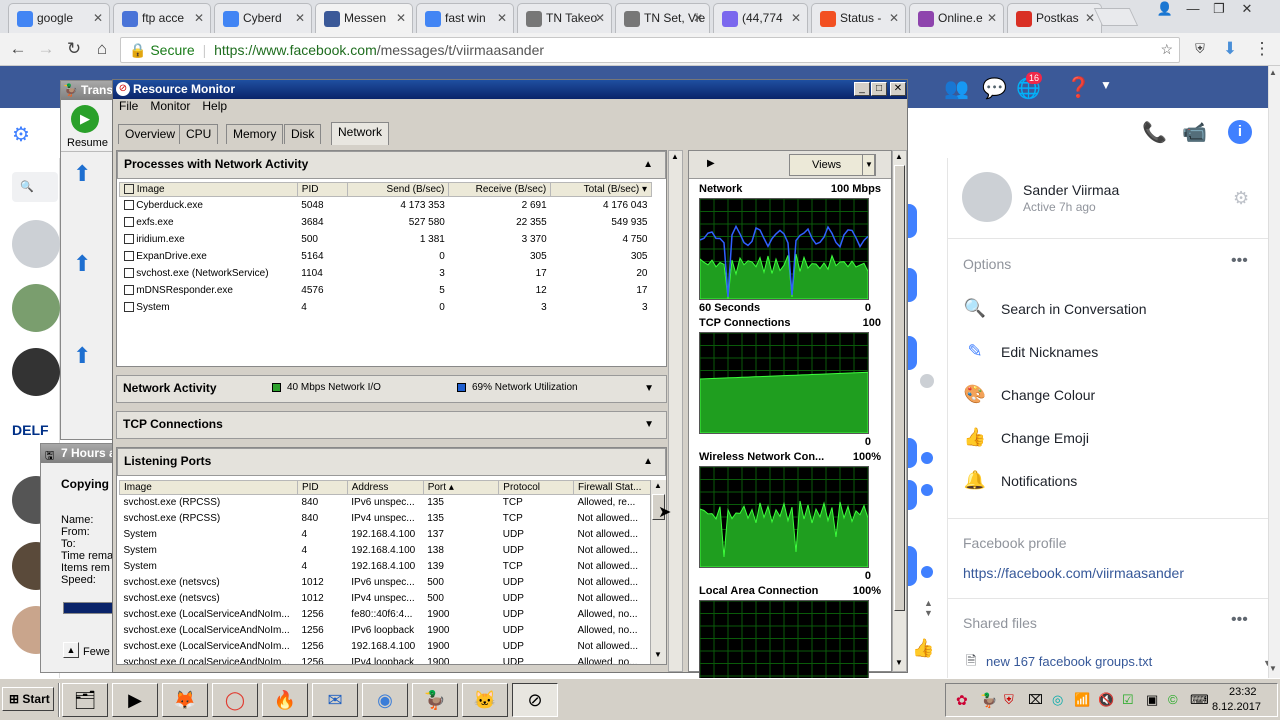  Describe the element at coordinates (35, 187) in the screenshot. I see `search-icon: 🔍` at that location.